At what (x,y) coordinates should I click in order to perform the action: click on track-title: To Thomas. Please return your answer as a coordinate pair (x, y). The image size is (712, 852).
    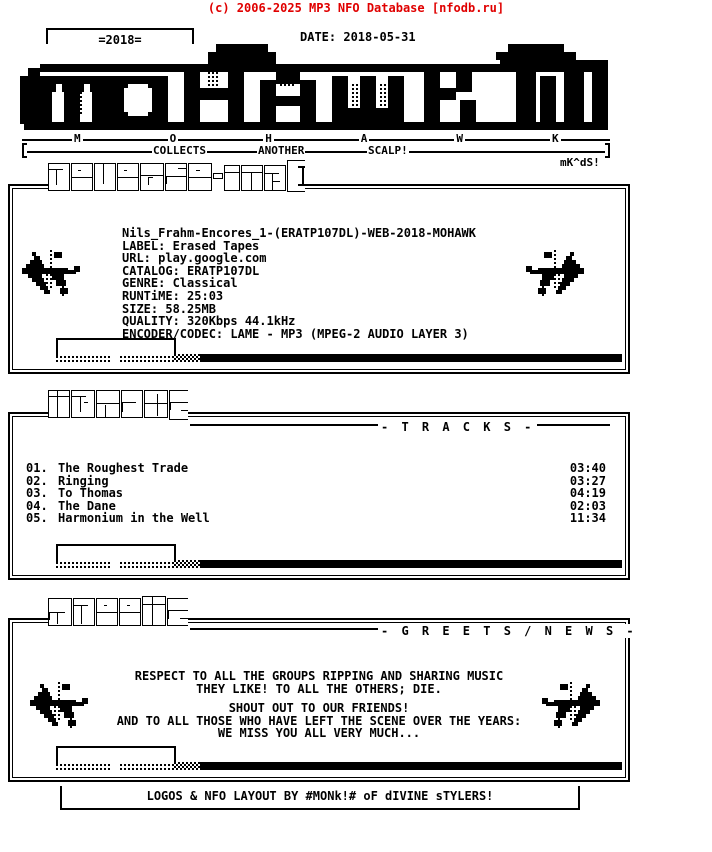
    Looking at the image, I should click on (91, 493).